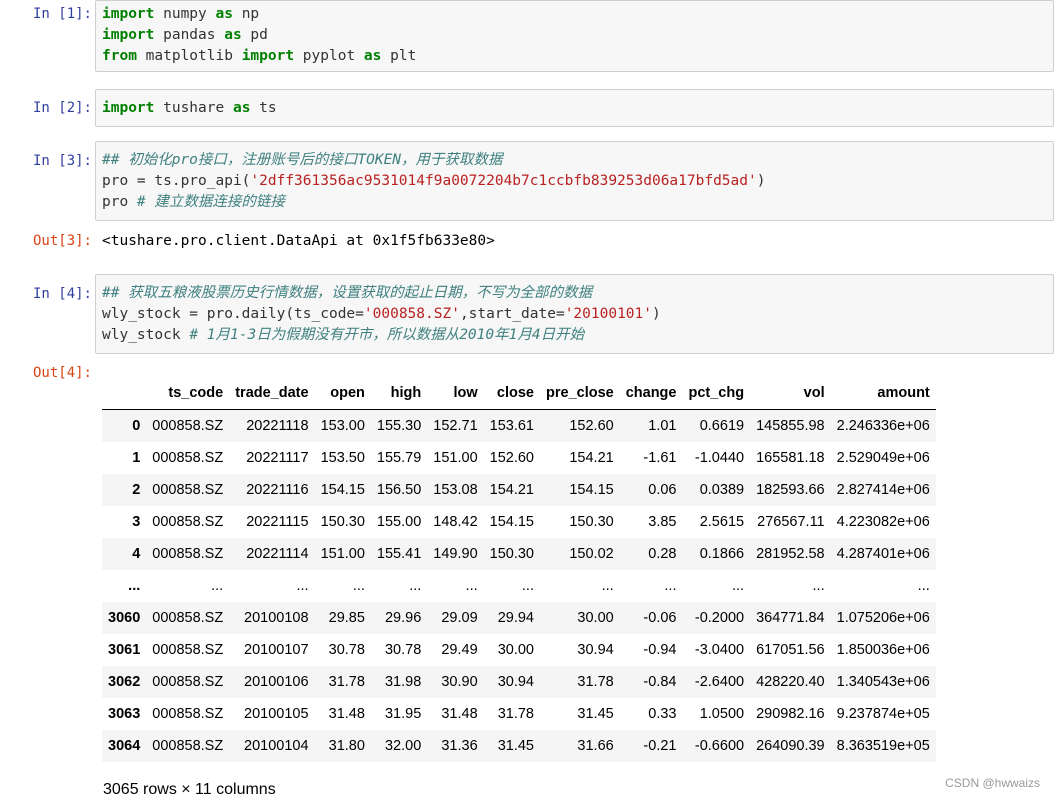 The image size is (1054, 800). I want to click on table-cell: 154.15, so click(591, 490).